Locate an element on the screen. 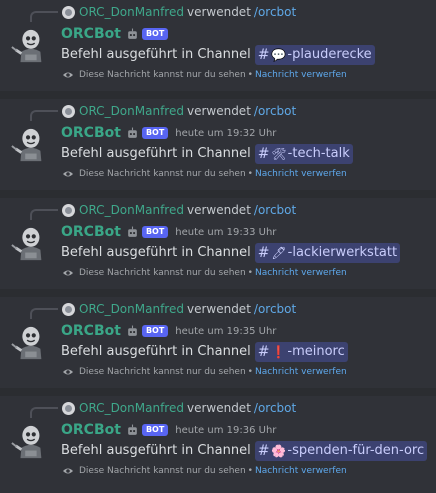 The image size is (436, 493). message-header: ORCBot BOT heute um 19:32 Uhr is located at coordinates (168, 133).